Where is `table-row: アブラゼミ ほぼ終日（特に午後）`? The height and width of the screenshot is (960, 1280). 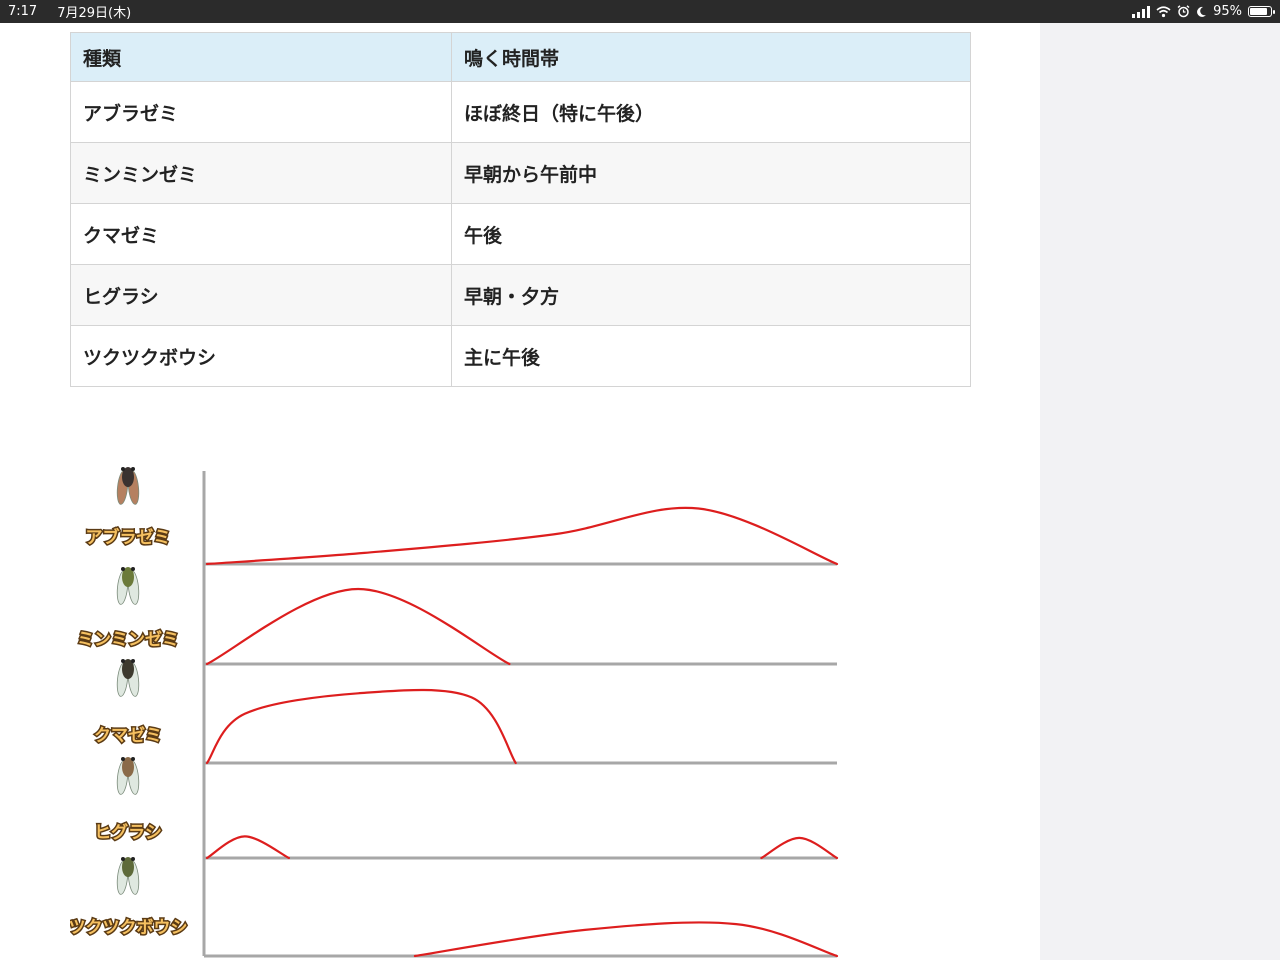
table-row: アブラゼミ ほぼ終日（特に午後） is located at coordinates (520, 112).